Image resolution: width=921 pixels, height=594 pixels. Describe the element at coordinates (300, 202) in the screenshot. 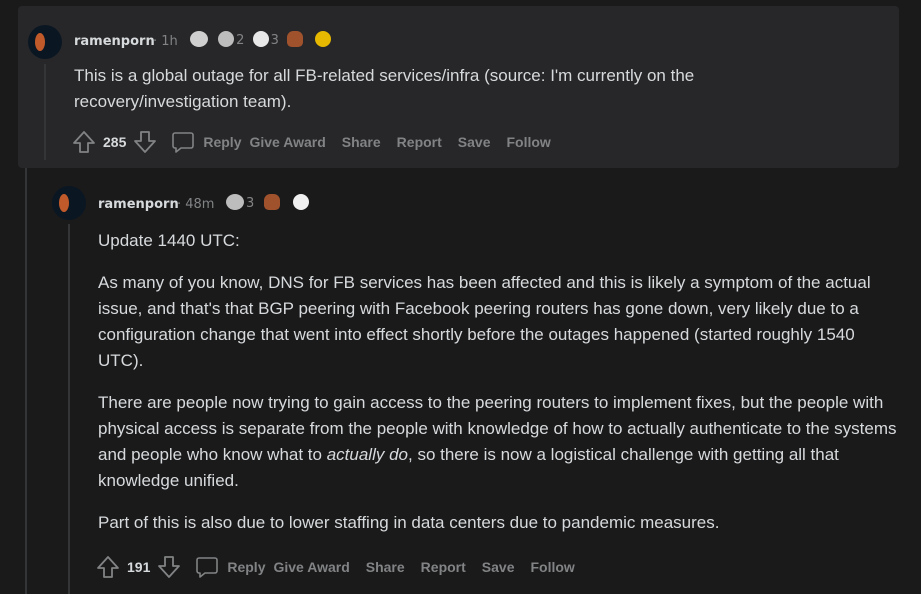

I see `snoo-award-icon` at that location.